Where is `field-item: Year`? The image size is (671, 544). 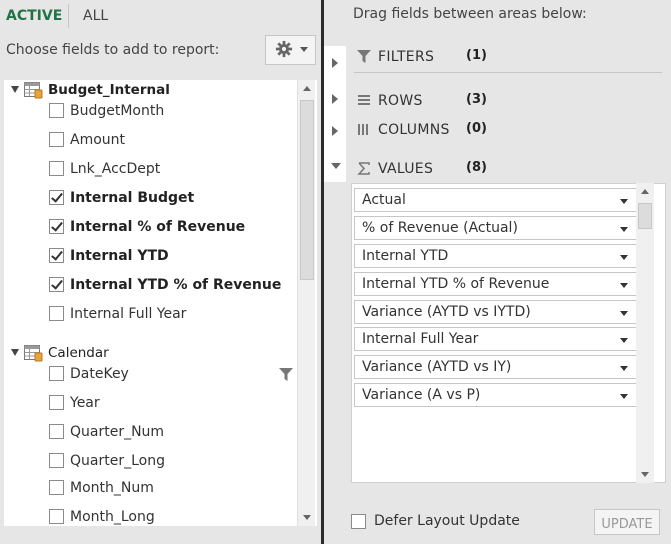
field-item: Year is located at coordinates (149, 403).